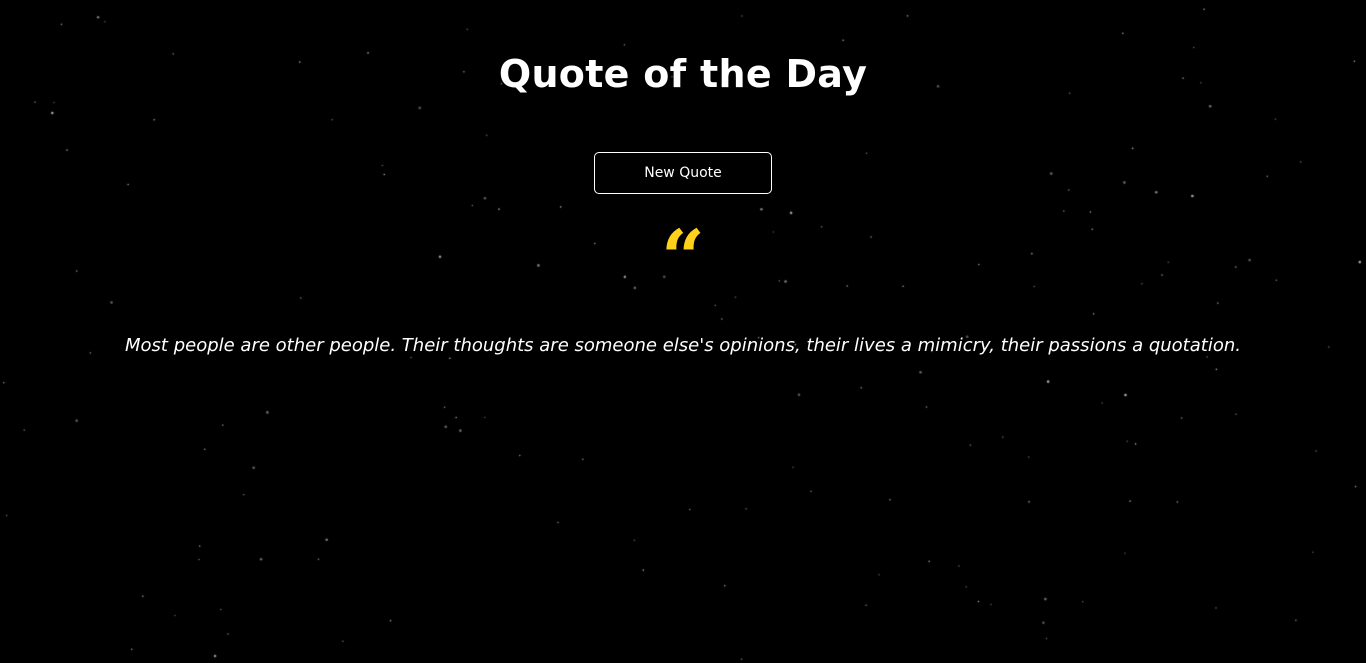 This screenshot has height=663, width=1366. Describe the element at coordinates (683, 74) in the screenshot. I see `page-title: Quote of the Day` at that location.